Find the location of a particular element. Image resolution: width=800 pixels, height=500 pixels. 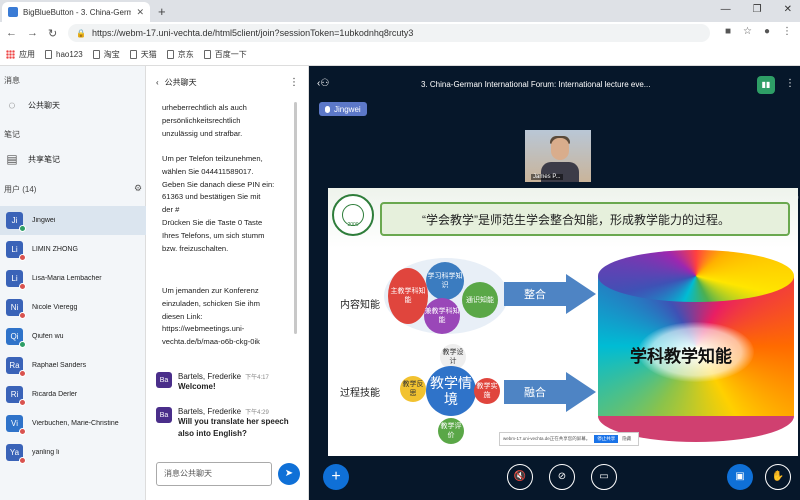

user-list-item: Ni Nicole Vieregg is located at coordinates (73, 307).